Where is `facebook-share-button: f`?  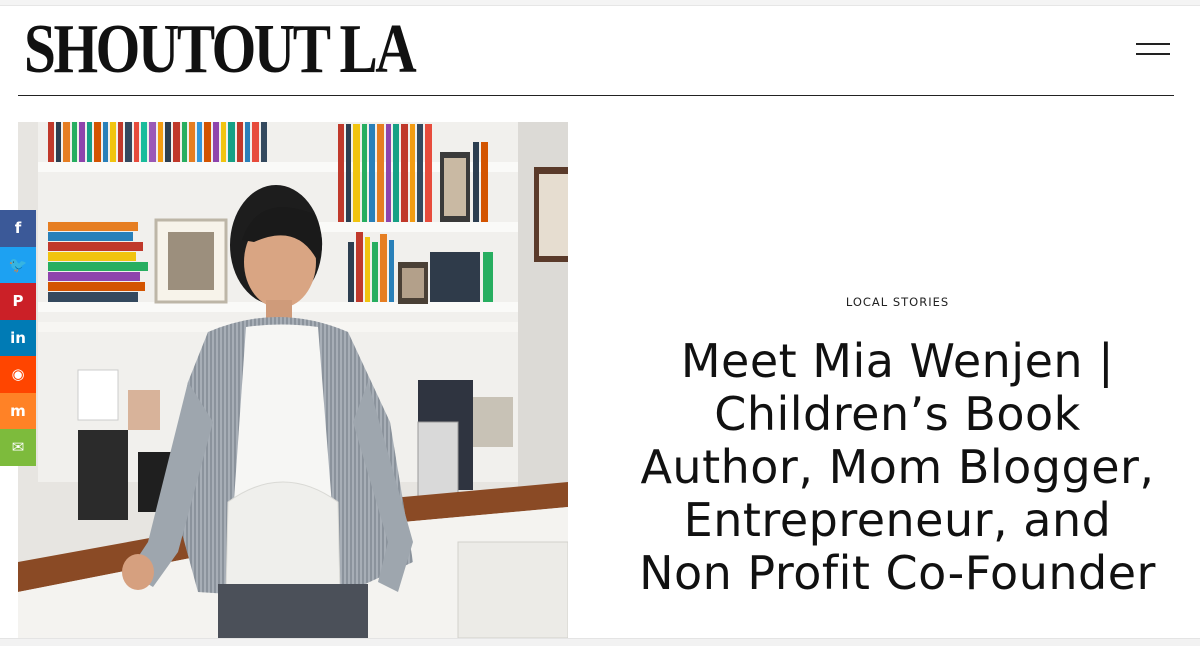
facebook-share-button: f is located at coordinates (18, 228).